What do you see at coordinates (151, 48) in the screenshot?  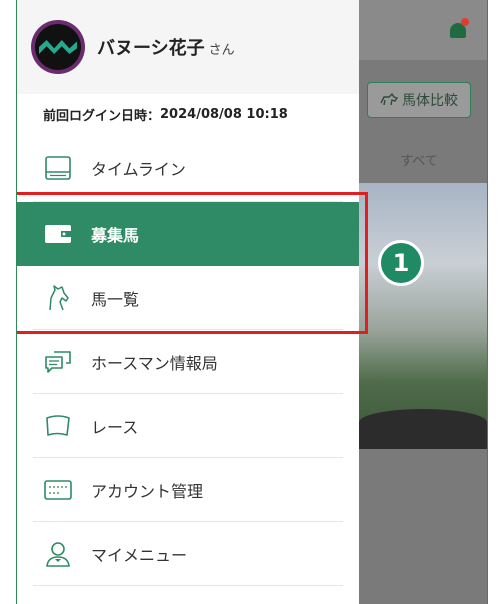 I see `user-name-text: バヌーシ花子` at bounding box center [151, 48].